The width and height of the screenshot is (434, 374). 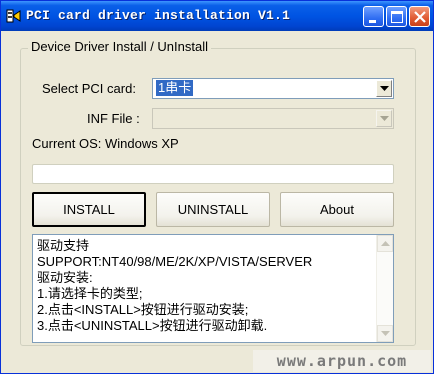 I want to click on scroll-down-button, so click(x=385, y=333).